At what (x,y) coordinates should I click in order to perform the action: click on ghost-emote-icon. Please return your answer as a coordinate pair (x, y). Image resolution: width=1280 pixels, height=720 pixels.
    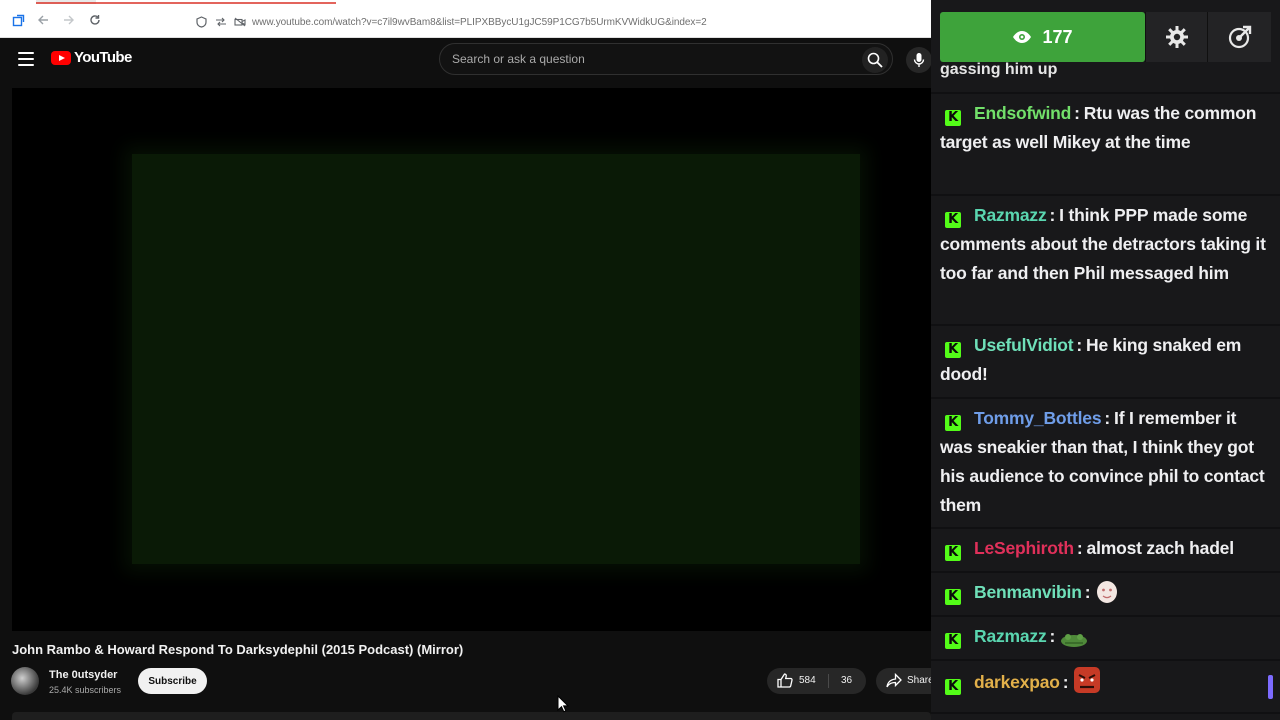
    Looking at the image, I should click on (1107, 592).